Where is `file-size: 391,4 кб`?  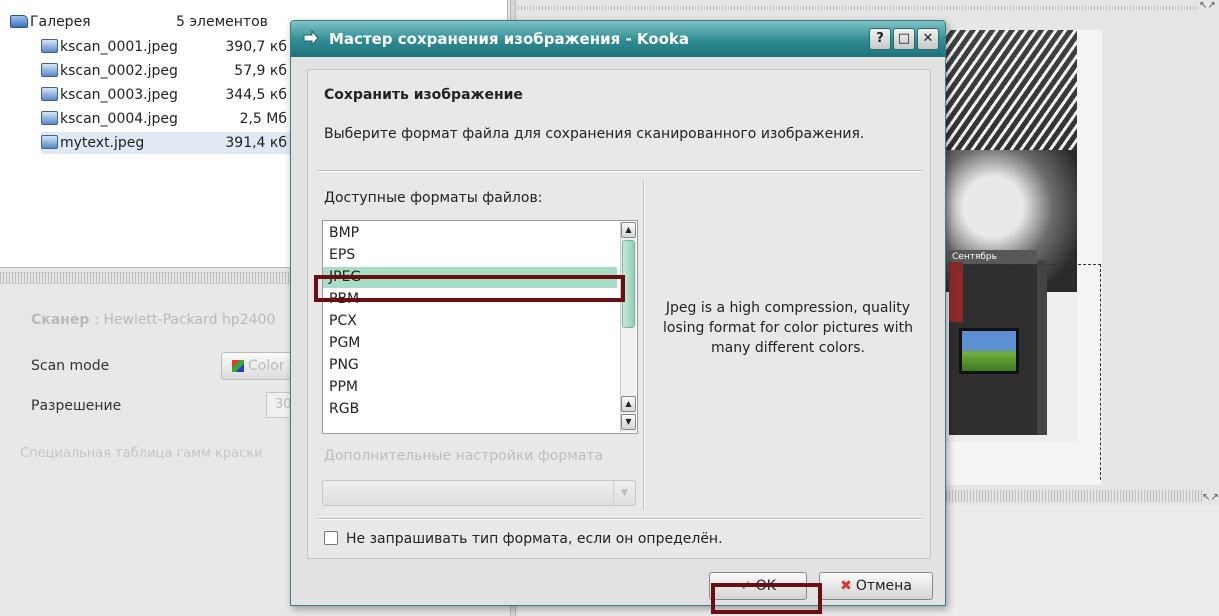 file-size: 391,4 кб is located at coordinates (256, 143).